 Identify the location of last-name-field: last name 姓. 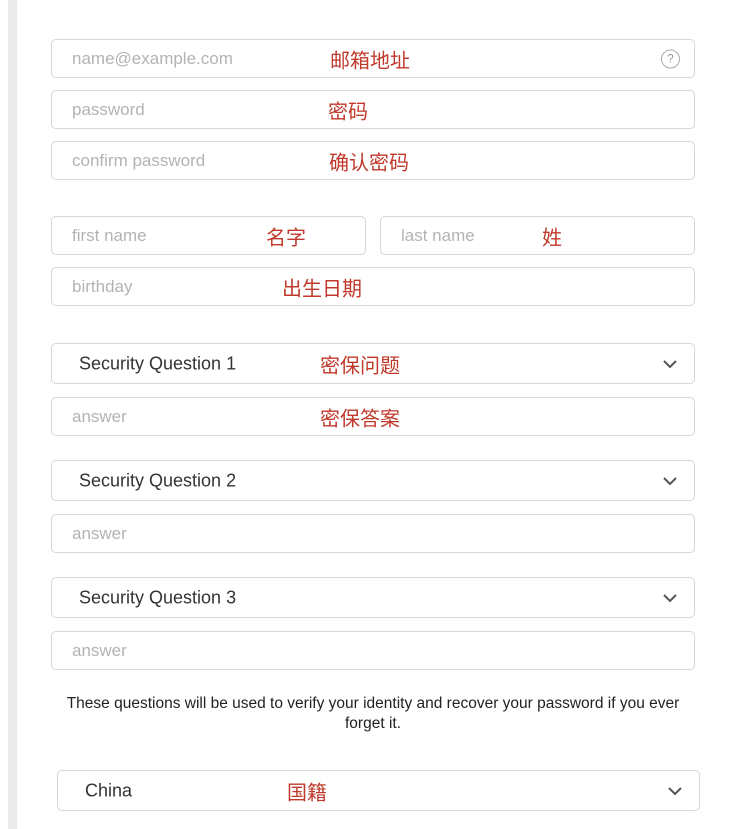
(537, 235).